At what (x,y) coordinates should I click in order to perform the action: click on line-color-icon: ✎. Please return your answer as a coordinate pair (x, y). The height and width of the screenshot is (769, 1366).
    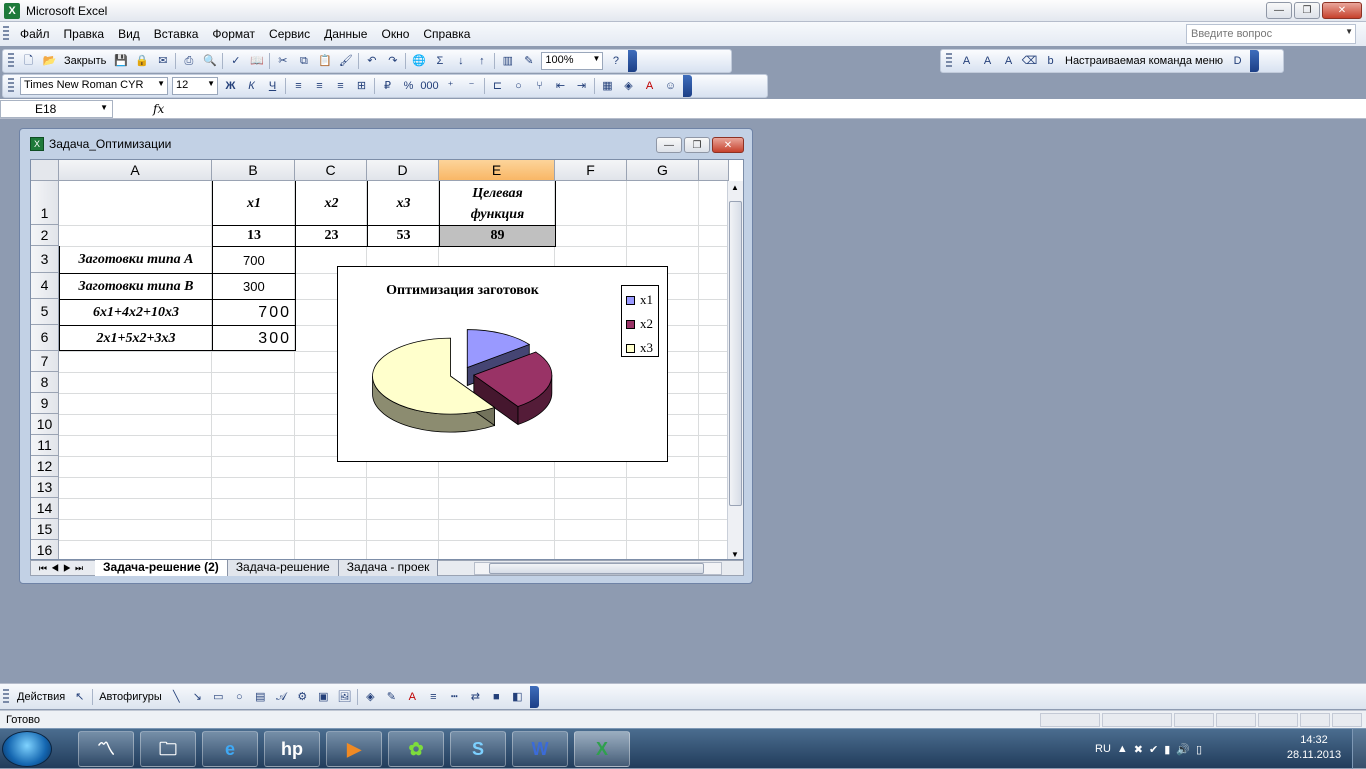
    Looking at the image, I should click on (391, 697).